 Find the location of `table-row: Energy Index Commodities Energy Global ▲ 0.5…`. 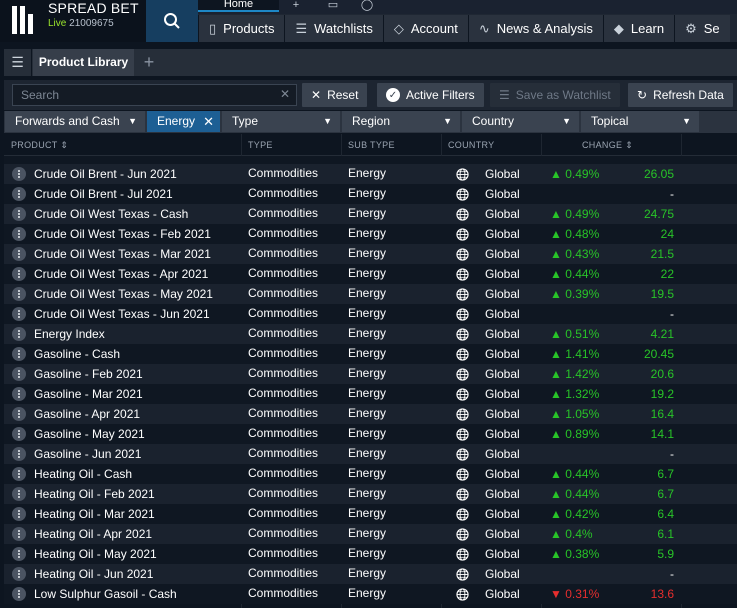

table-row: Energy Index Commodities Energy Global ▲ 0.5… is located at coordinates (370, 334).